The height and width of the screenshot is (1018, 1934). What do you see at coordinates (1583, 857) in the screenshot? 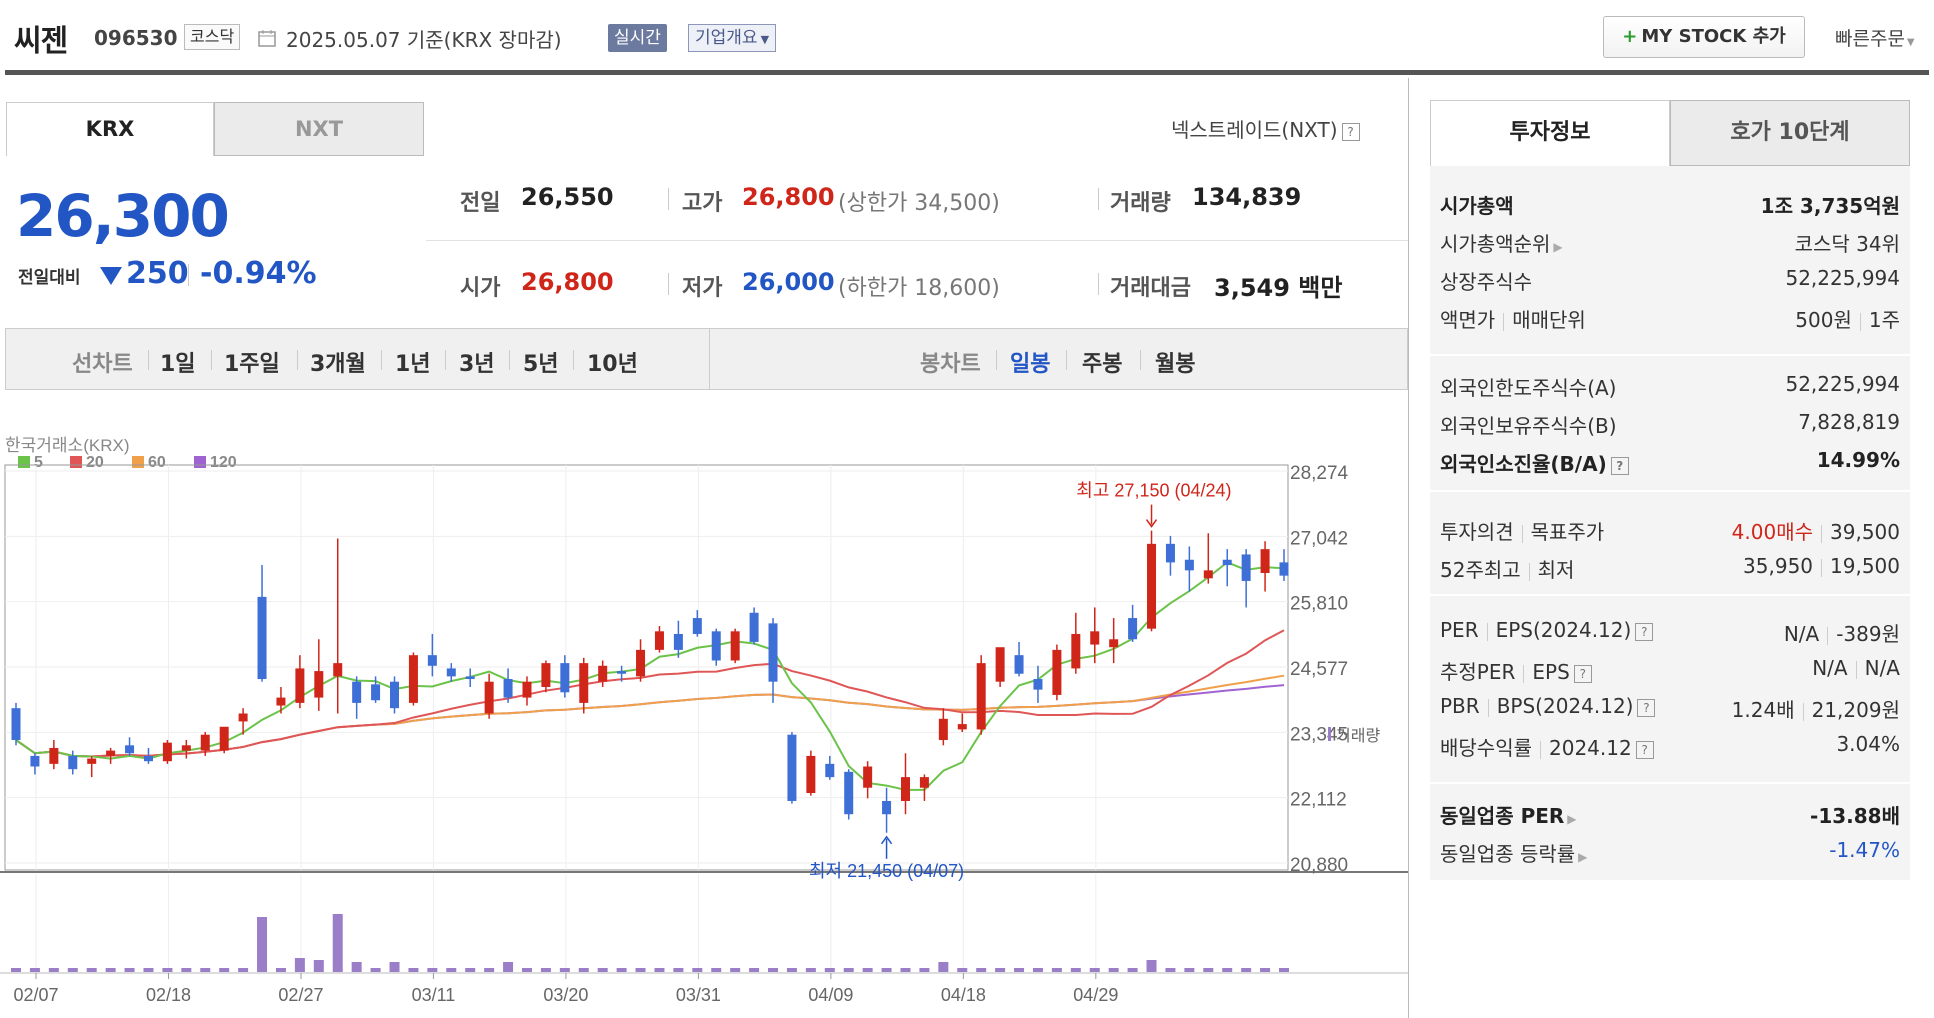
I see `arrow-right-icon: ▶` at bounding box center [1583, 857].